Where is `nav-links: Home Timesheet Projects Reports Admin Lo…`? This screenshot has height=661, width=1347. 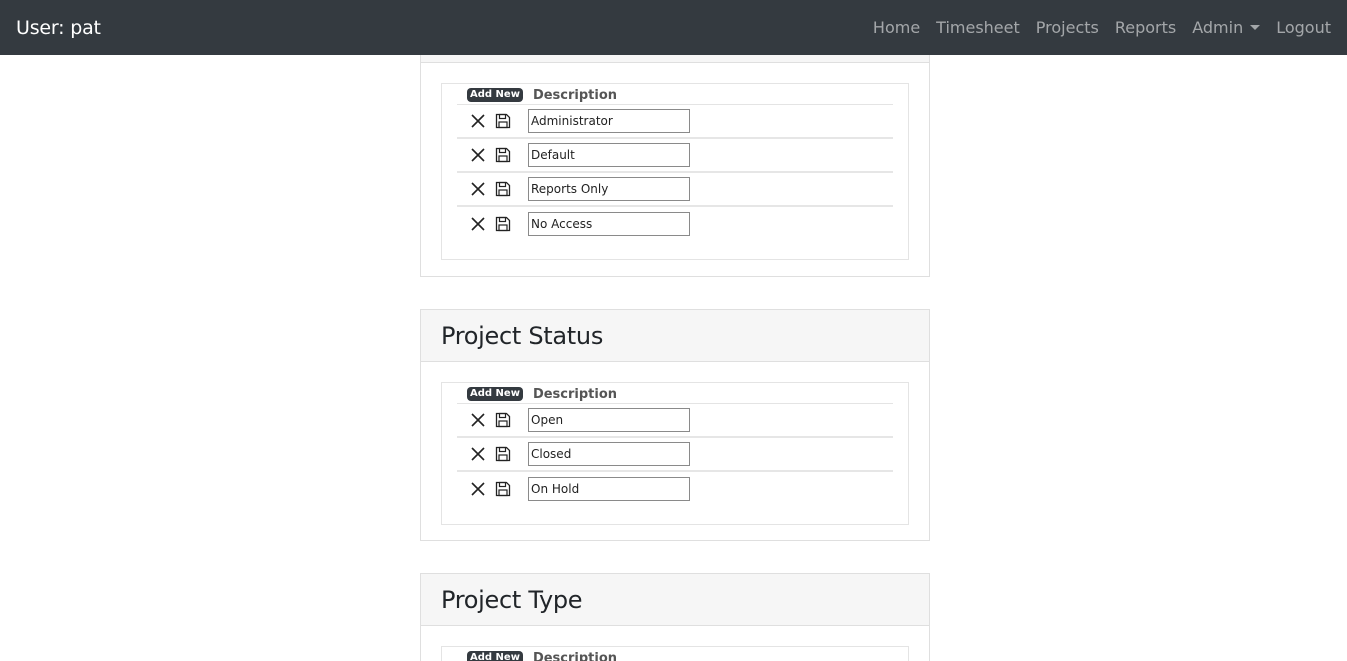
nav-links: Home Timesheet Projects Reports Admin Lo… is located at coordinates (1094, 27).